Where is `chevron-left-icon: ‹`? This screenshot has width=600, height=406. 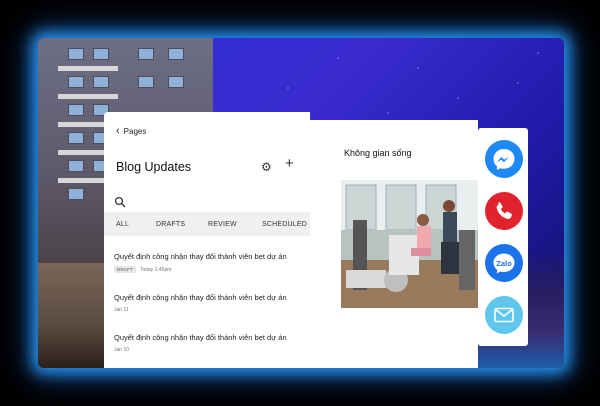
chevron-left-icon: ‹ is located at coordinates (118, 131).